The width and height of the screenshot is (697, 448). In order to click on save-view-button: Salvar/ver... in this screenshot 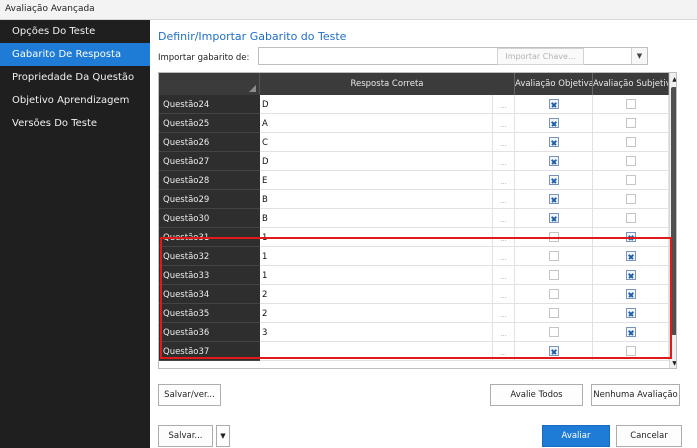, I will do `click(189, 395)`.